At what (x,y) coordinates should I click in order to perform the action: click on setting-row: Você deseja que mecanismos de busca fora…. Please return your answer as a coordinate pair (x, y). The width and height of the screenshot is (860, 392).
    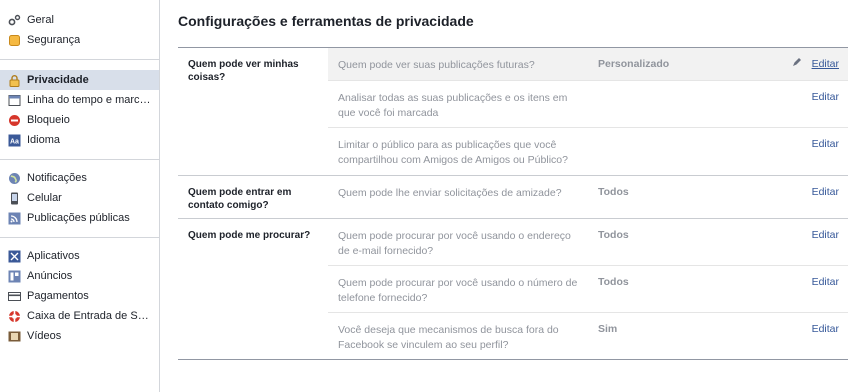
    Looking at the image, I should click on (588, 336).